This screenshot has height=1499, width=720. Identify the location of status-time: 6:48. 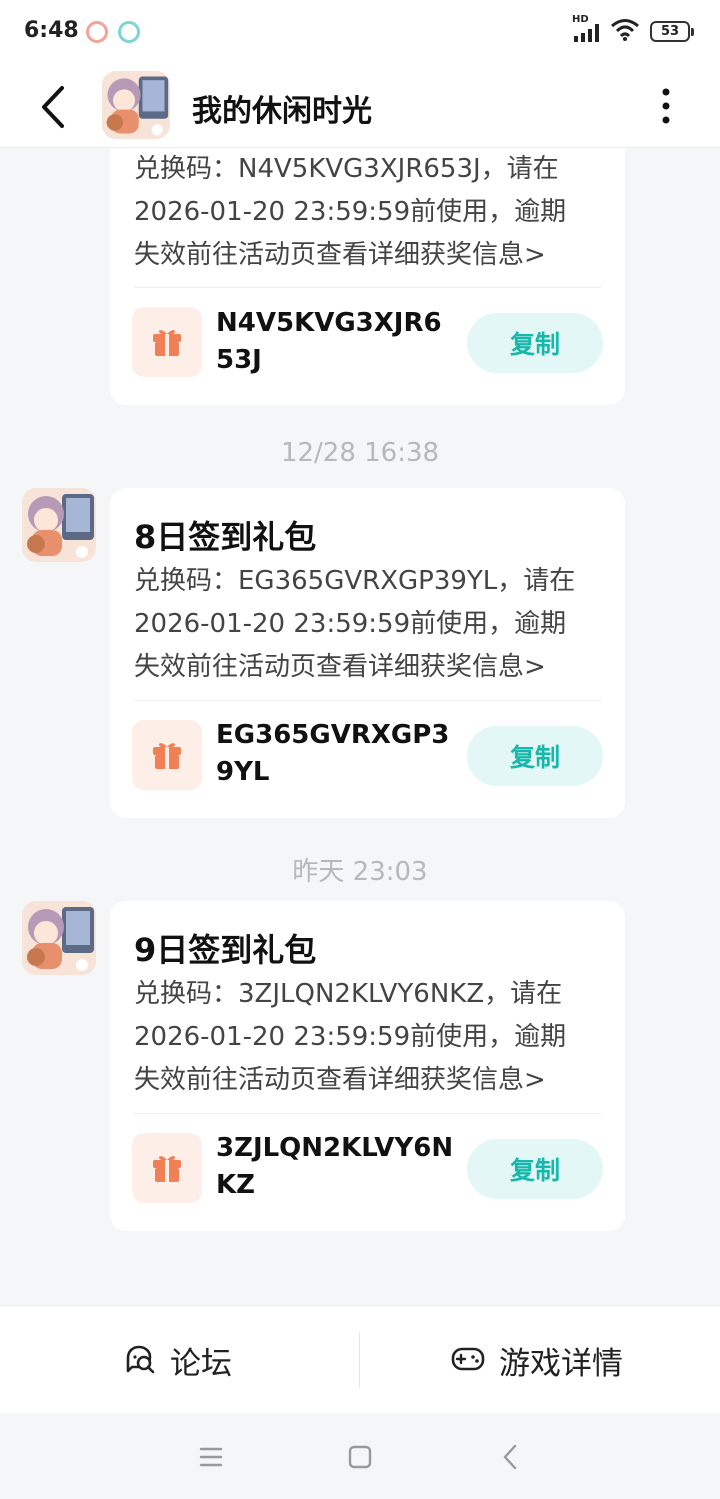
(51, 30).